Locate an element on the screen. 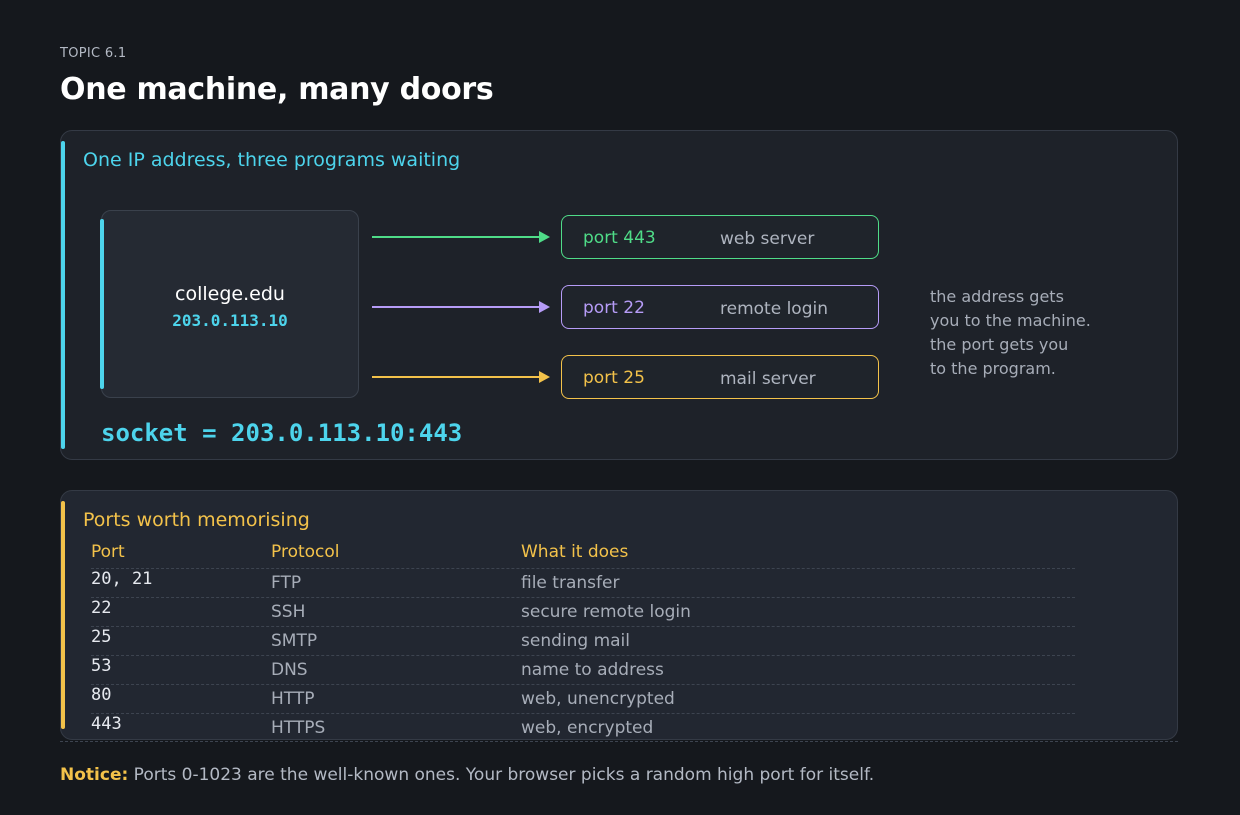 This screenshot has height=815, width=1240. table-header: Port Protocol What it does is located at coordinates (583, 554).